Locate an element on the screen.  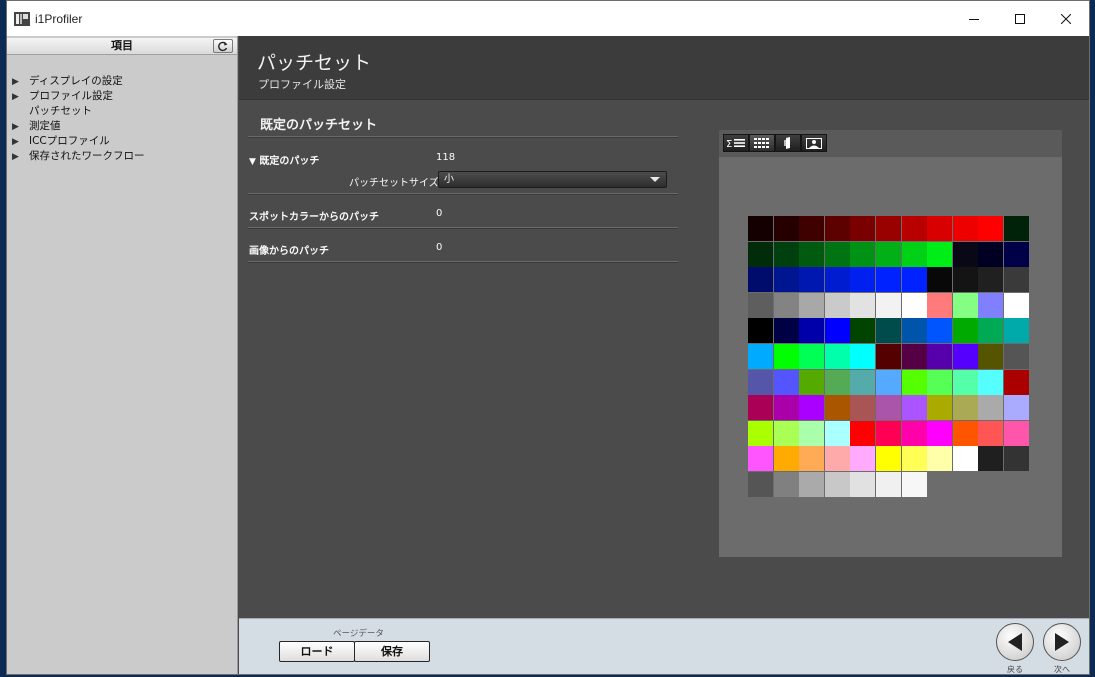
list-view-button: Σ is located at coordinates (736, 143).